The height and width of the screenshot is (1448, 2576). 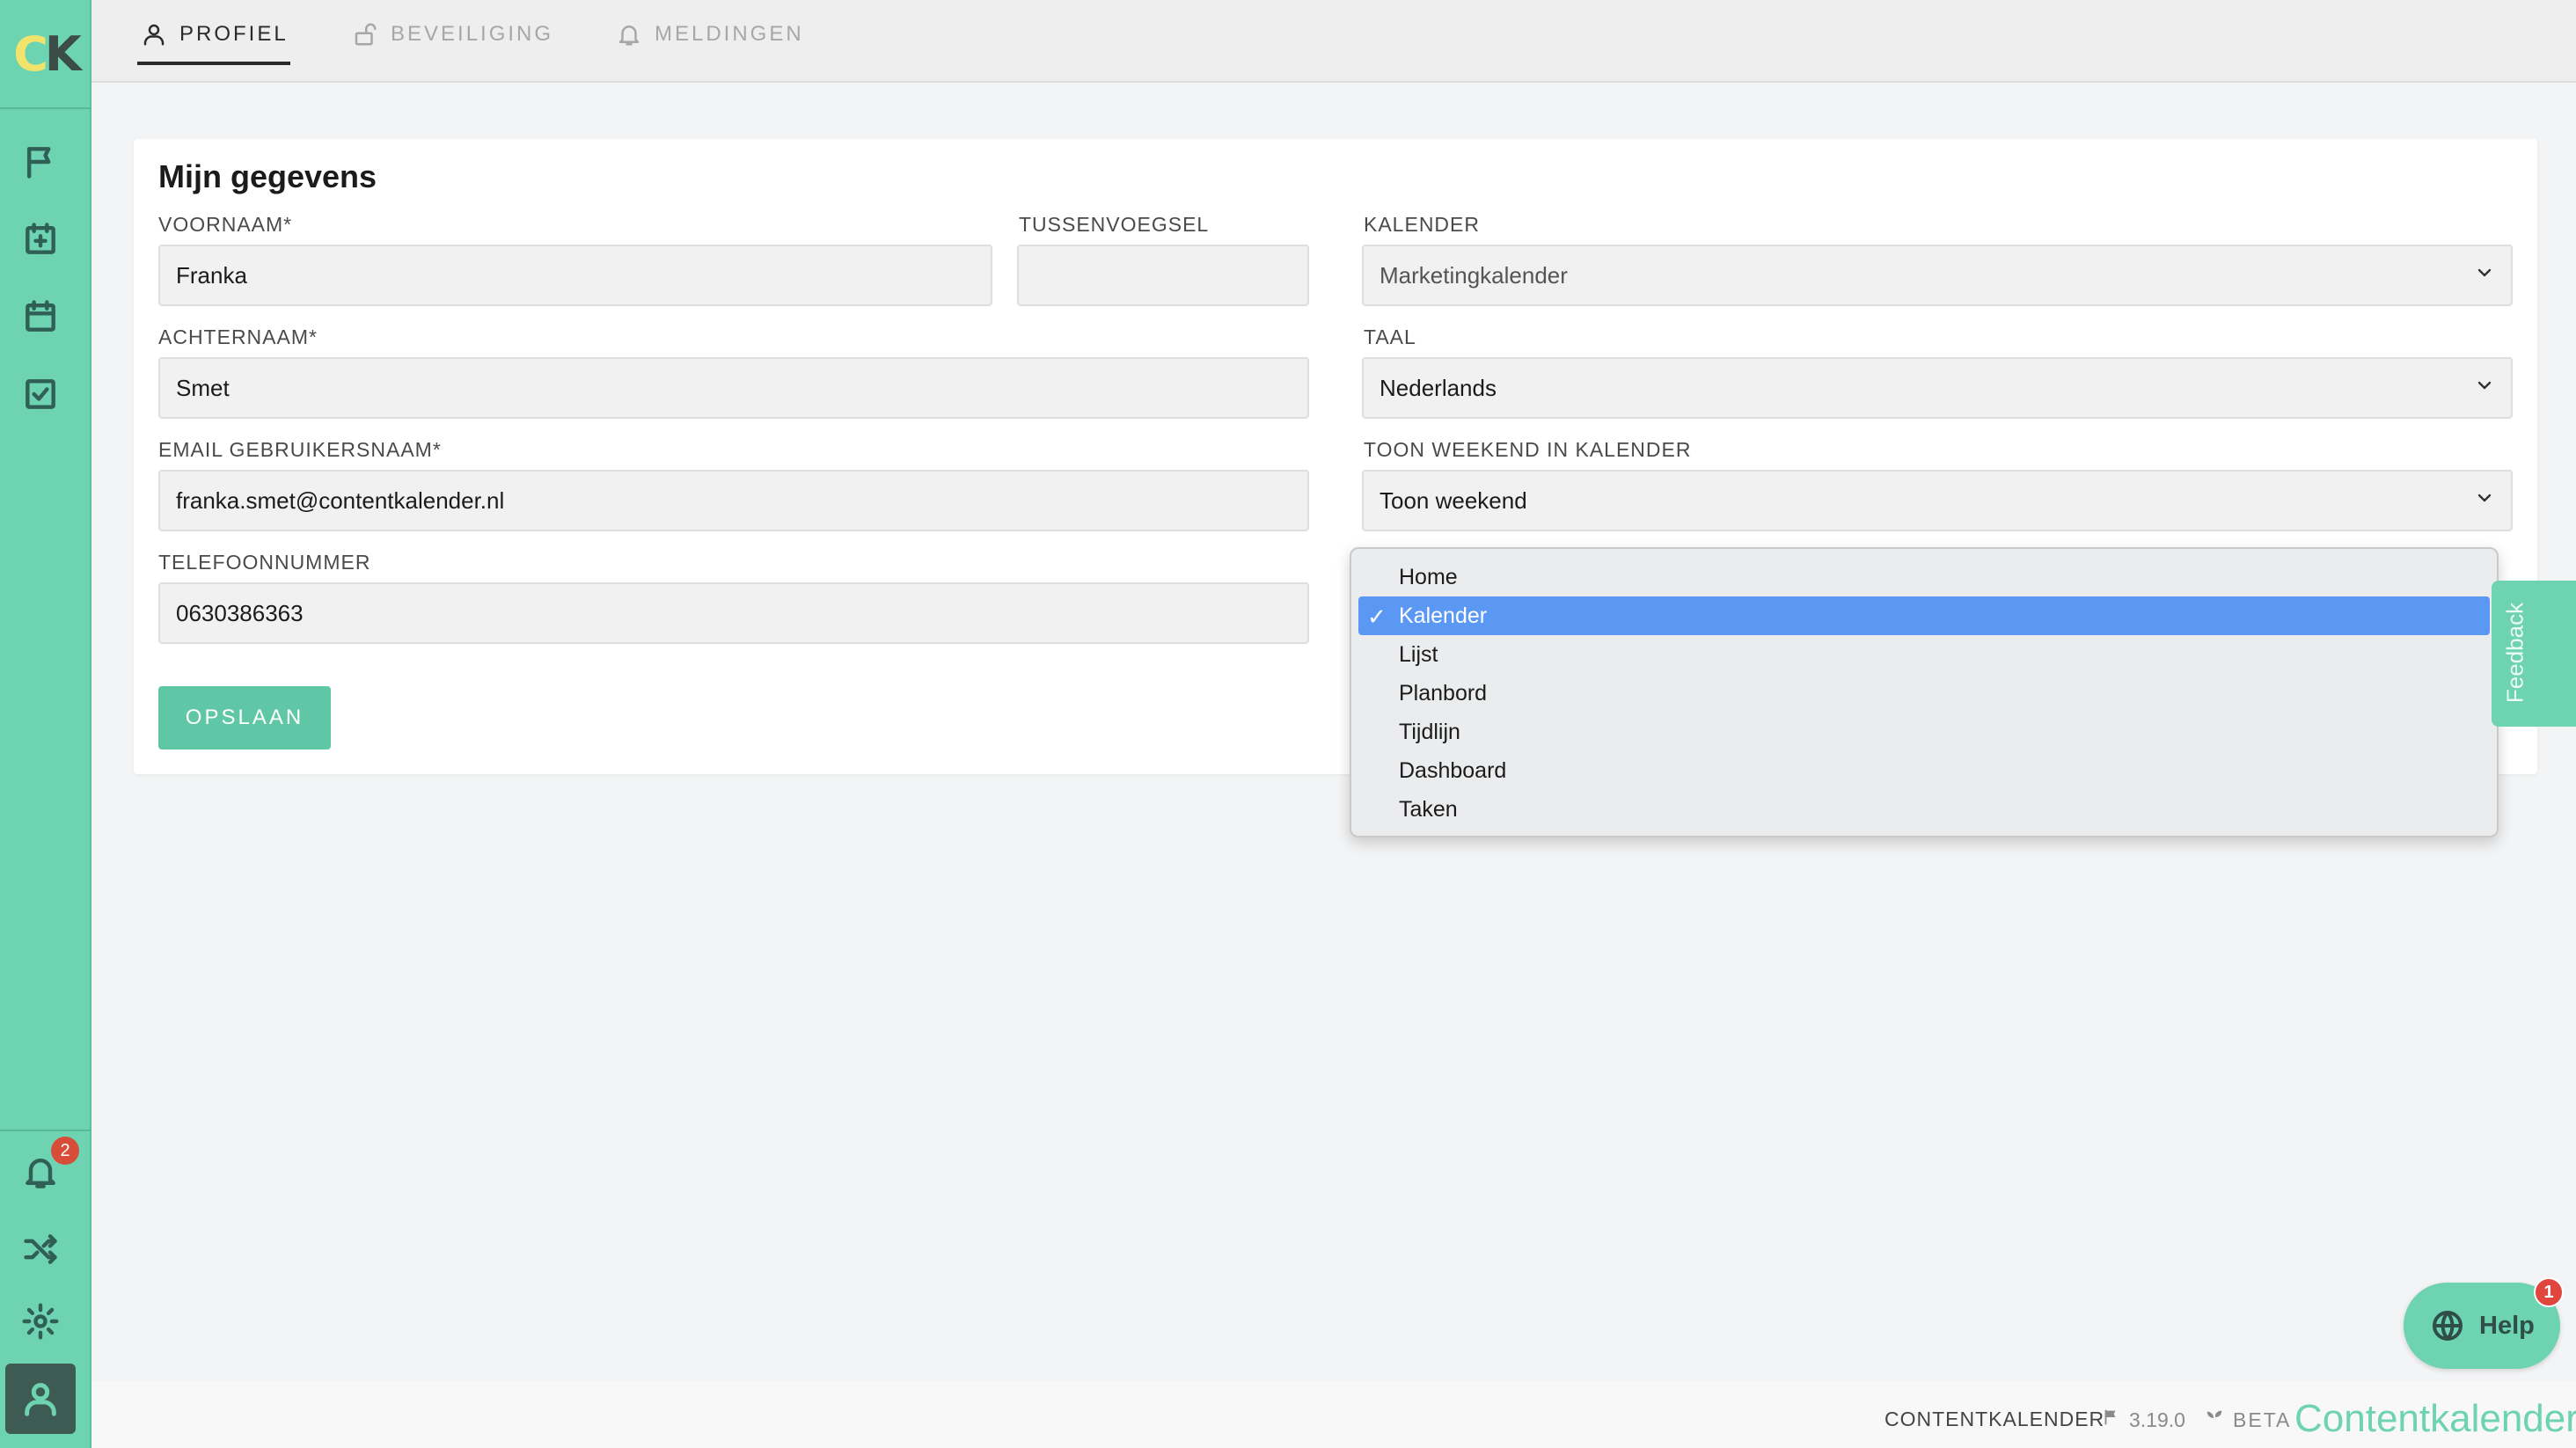 I want to click on checkmark-icon: ✓, so click(x=1377, y=616).